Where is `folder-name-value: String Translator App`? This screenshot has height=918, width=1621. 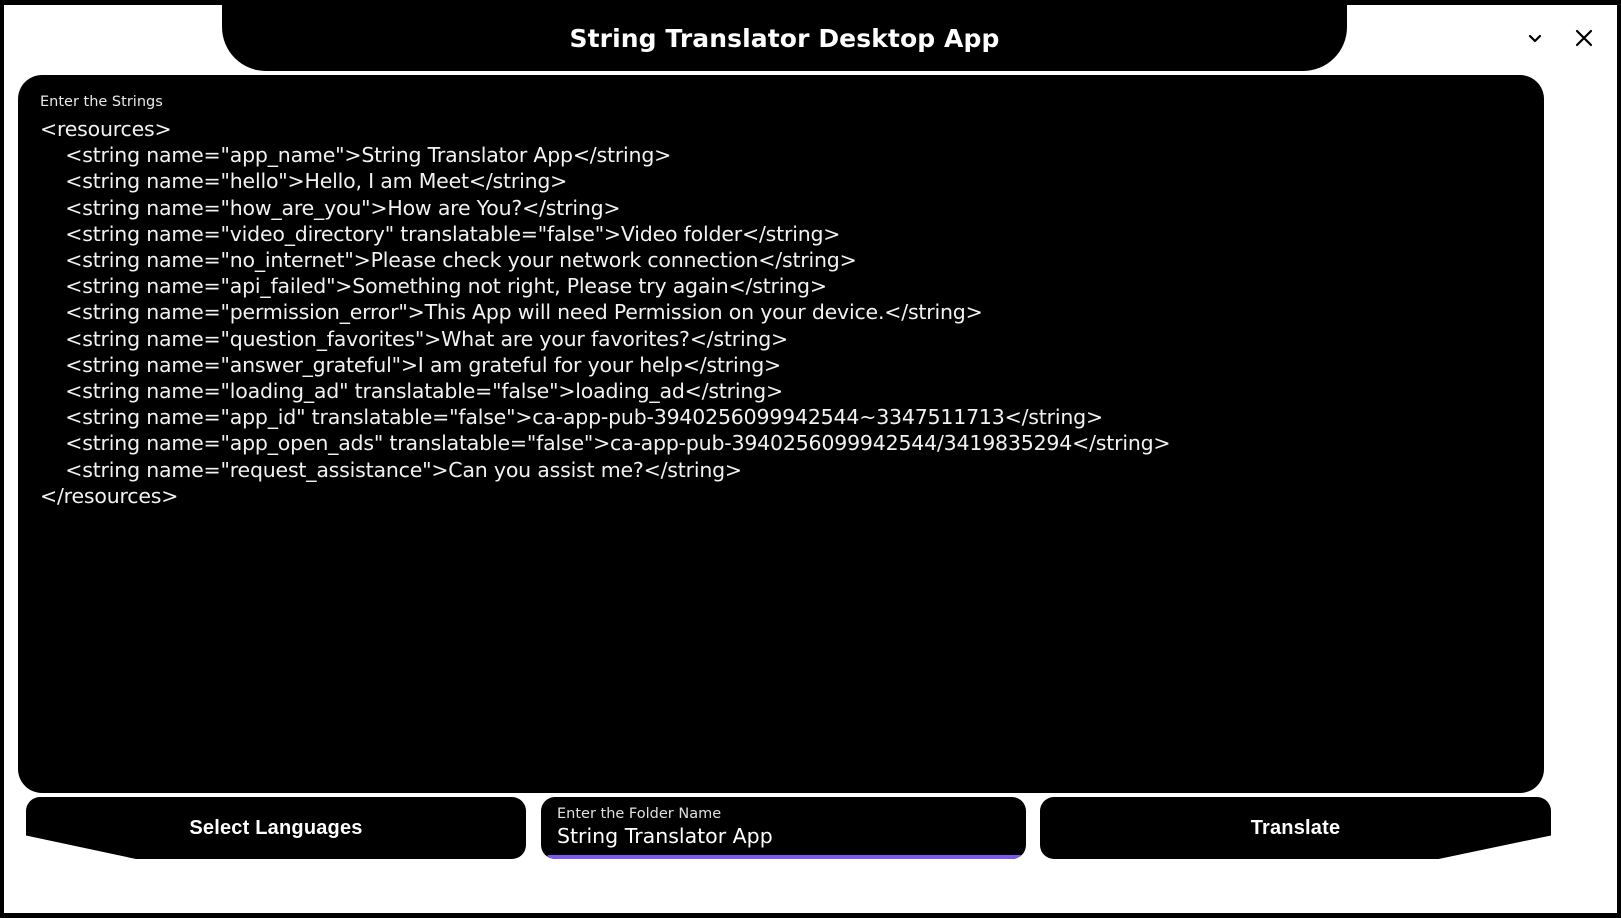 folder-name-value: String Translator App is located at coordinates (783, 836).